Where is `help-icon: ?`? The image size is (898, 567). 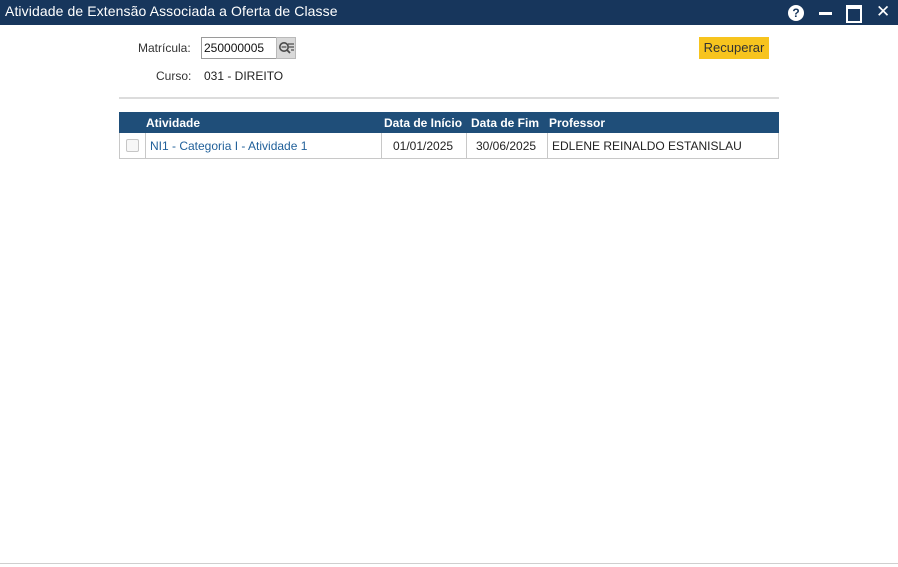
help-icon: ? is located at coordinates (796, 13).